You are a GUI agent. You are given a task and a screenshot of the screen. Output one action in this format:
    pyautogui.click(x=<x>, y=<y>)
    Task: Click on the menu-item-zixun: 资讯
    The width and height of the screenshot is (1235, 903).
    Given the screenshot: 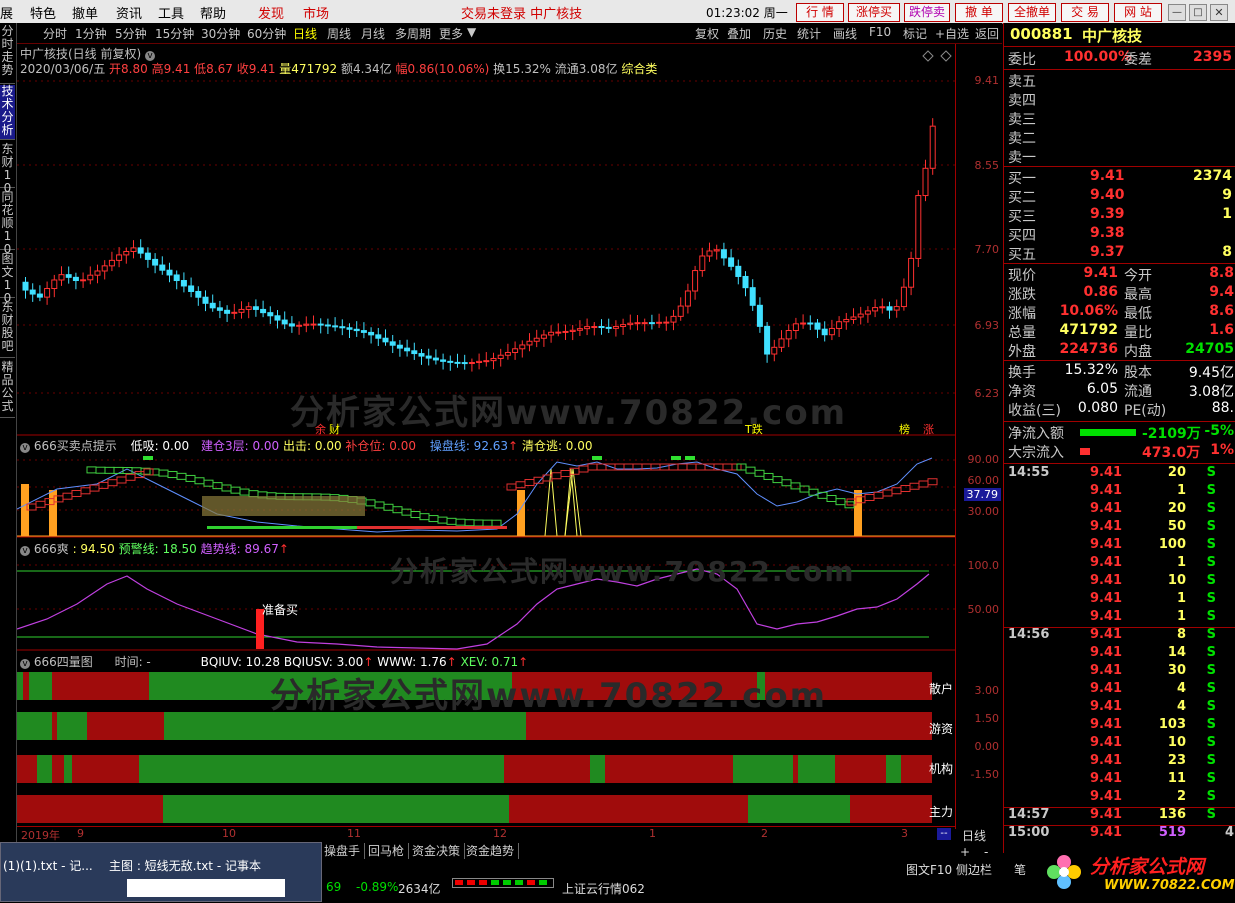 What is the action you would take?
    pyautogui.click(x=129, y=12)
    